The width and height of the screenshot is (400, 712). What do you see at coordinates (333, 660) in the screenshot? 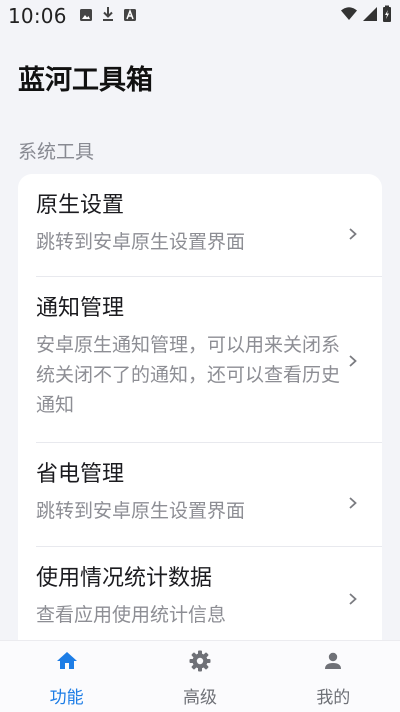
I see `person-icon` at bounding box center [333, 660].